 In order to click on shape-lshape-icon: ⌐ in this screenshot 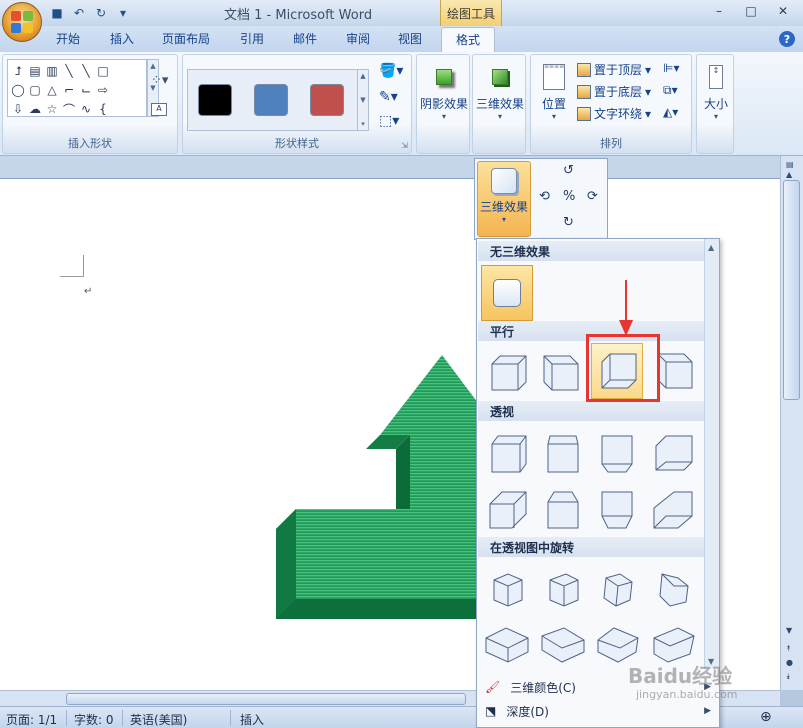, I will do `click(69, 90)`.